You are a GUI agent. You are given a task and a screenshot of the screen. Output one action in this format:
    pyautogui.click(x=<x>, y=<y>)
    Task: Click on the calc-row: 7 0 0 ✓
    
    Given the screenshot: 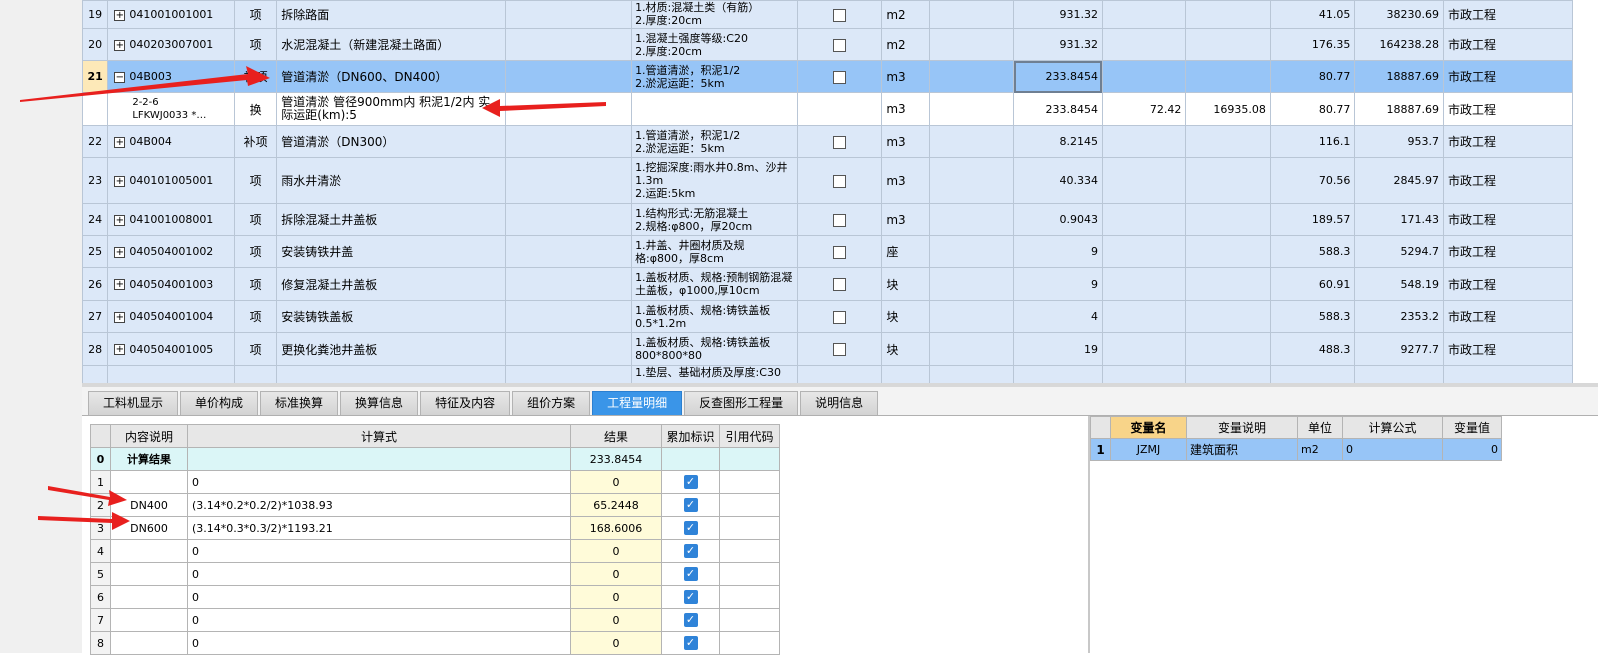 What is the action you would take?
    pyautogui.click(x=435, y=620)
    